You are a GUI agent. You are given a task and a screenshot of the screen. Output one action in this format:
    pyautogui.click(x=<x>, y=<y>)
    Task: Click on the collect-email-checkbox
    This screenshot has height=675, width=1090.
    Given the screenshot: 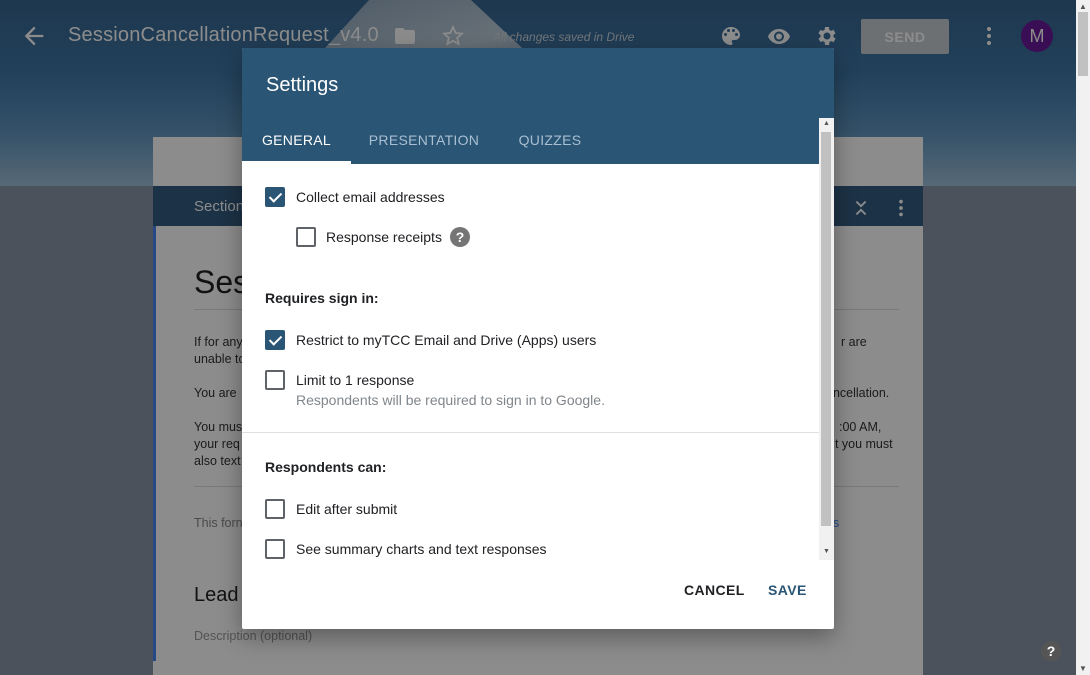 What is the action you would take?
    pyautogui.click(x=275, y=197)
    